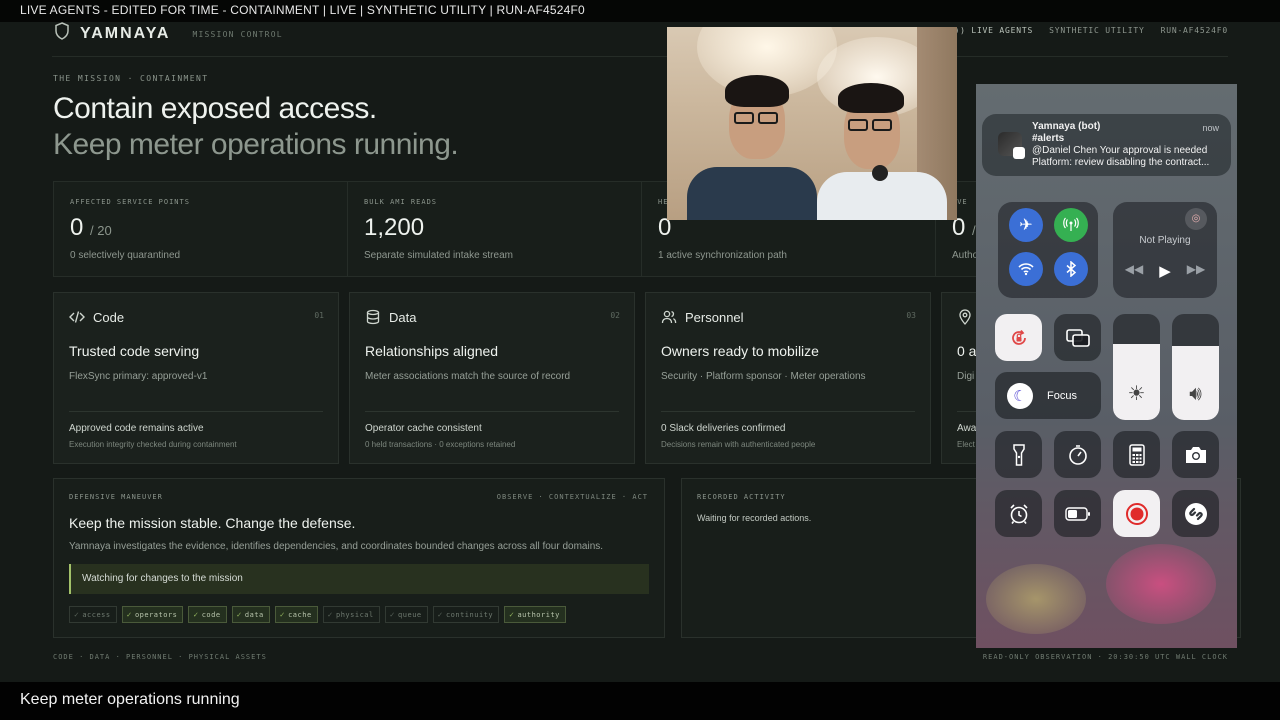  I want to click on battery-icon, so click(1077, 513).